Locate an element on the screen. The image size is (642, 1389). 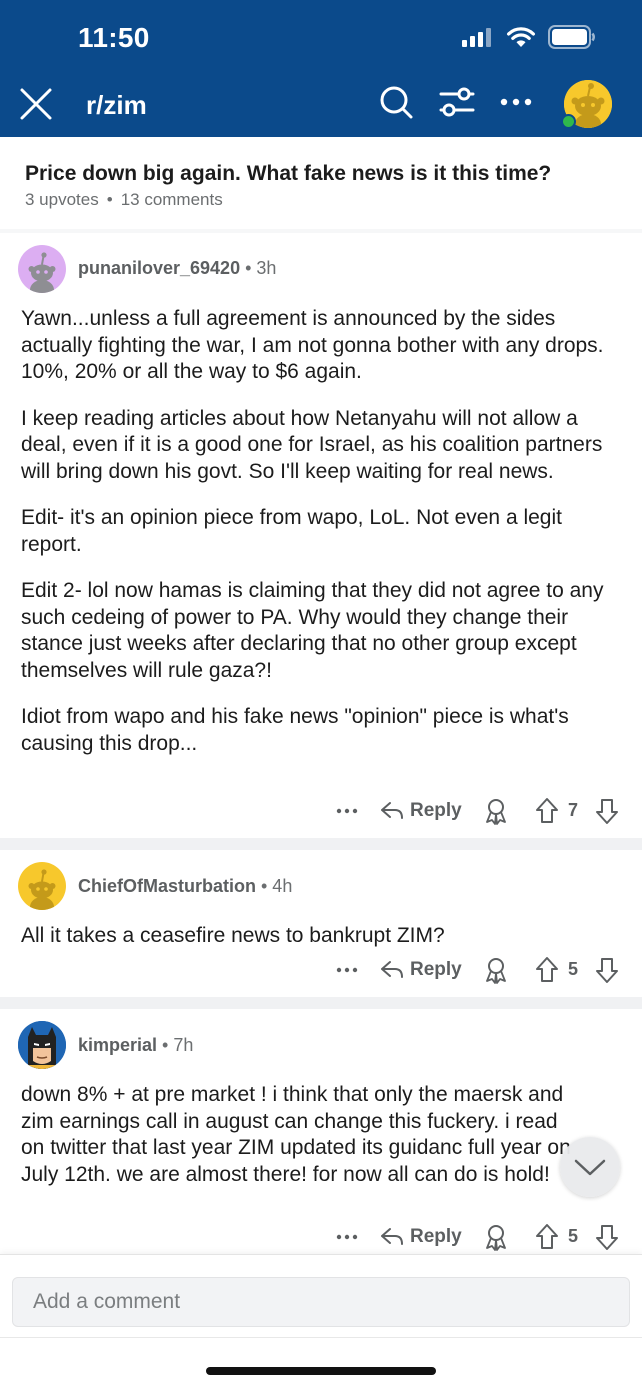
chevron-down-icon is located at coordinates (590, 1167).